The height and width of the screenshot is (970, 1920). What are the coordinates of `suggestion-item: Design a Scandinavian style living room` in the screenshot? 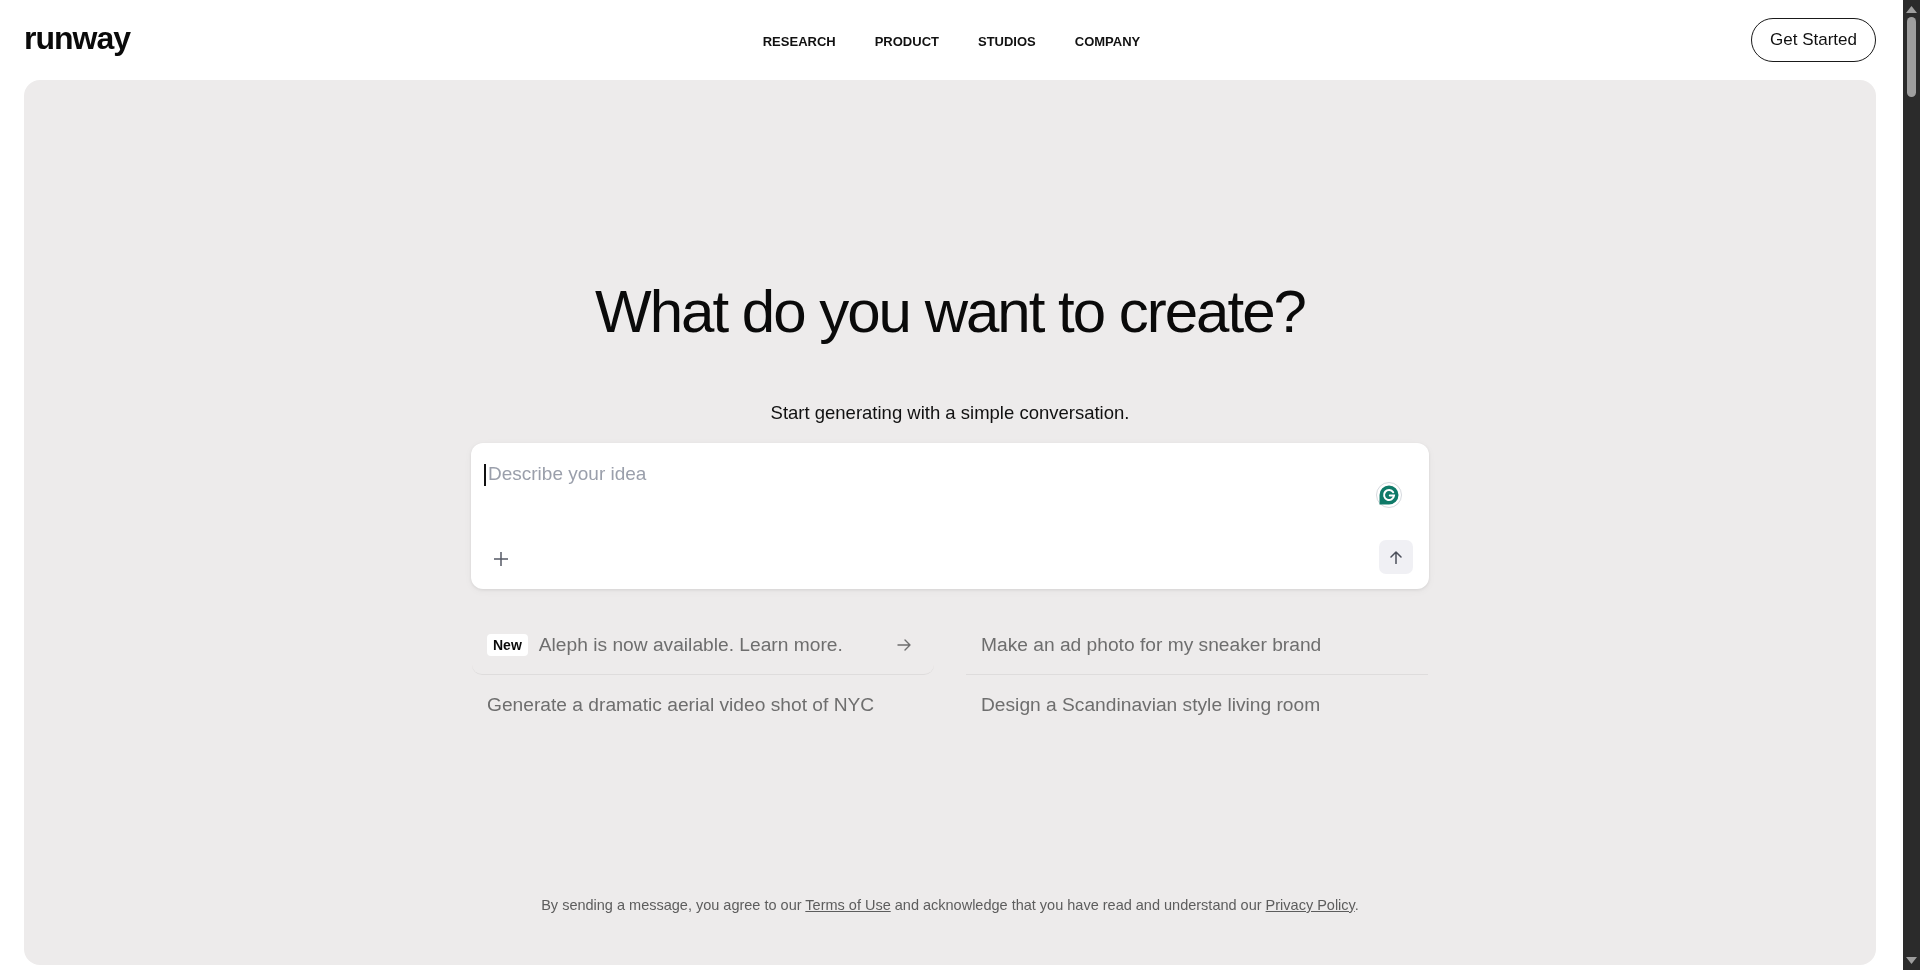 It's located at (1197, 705).